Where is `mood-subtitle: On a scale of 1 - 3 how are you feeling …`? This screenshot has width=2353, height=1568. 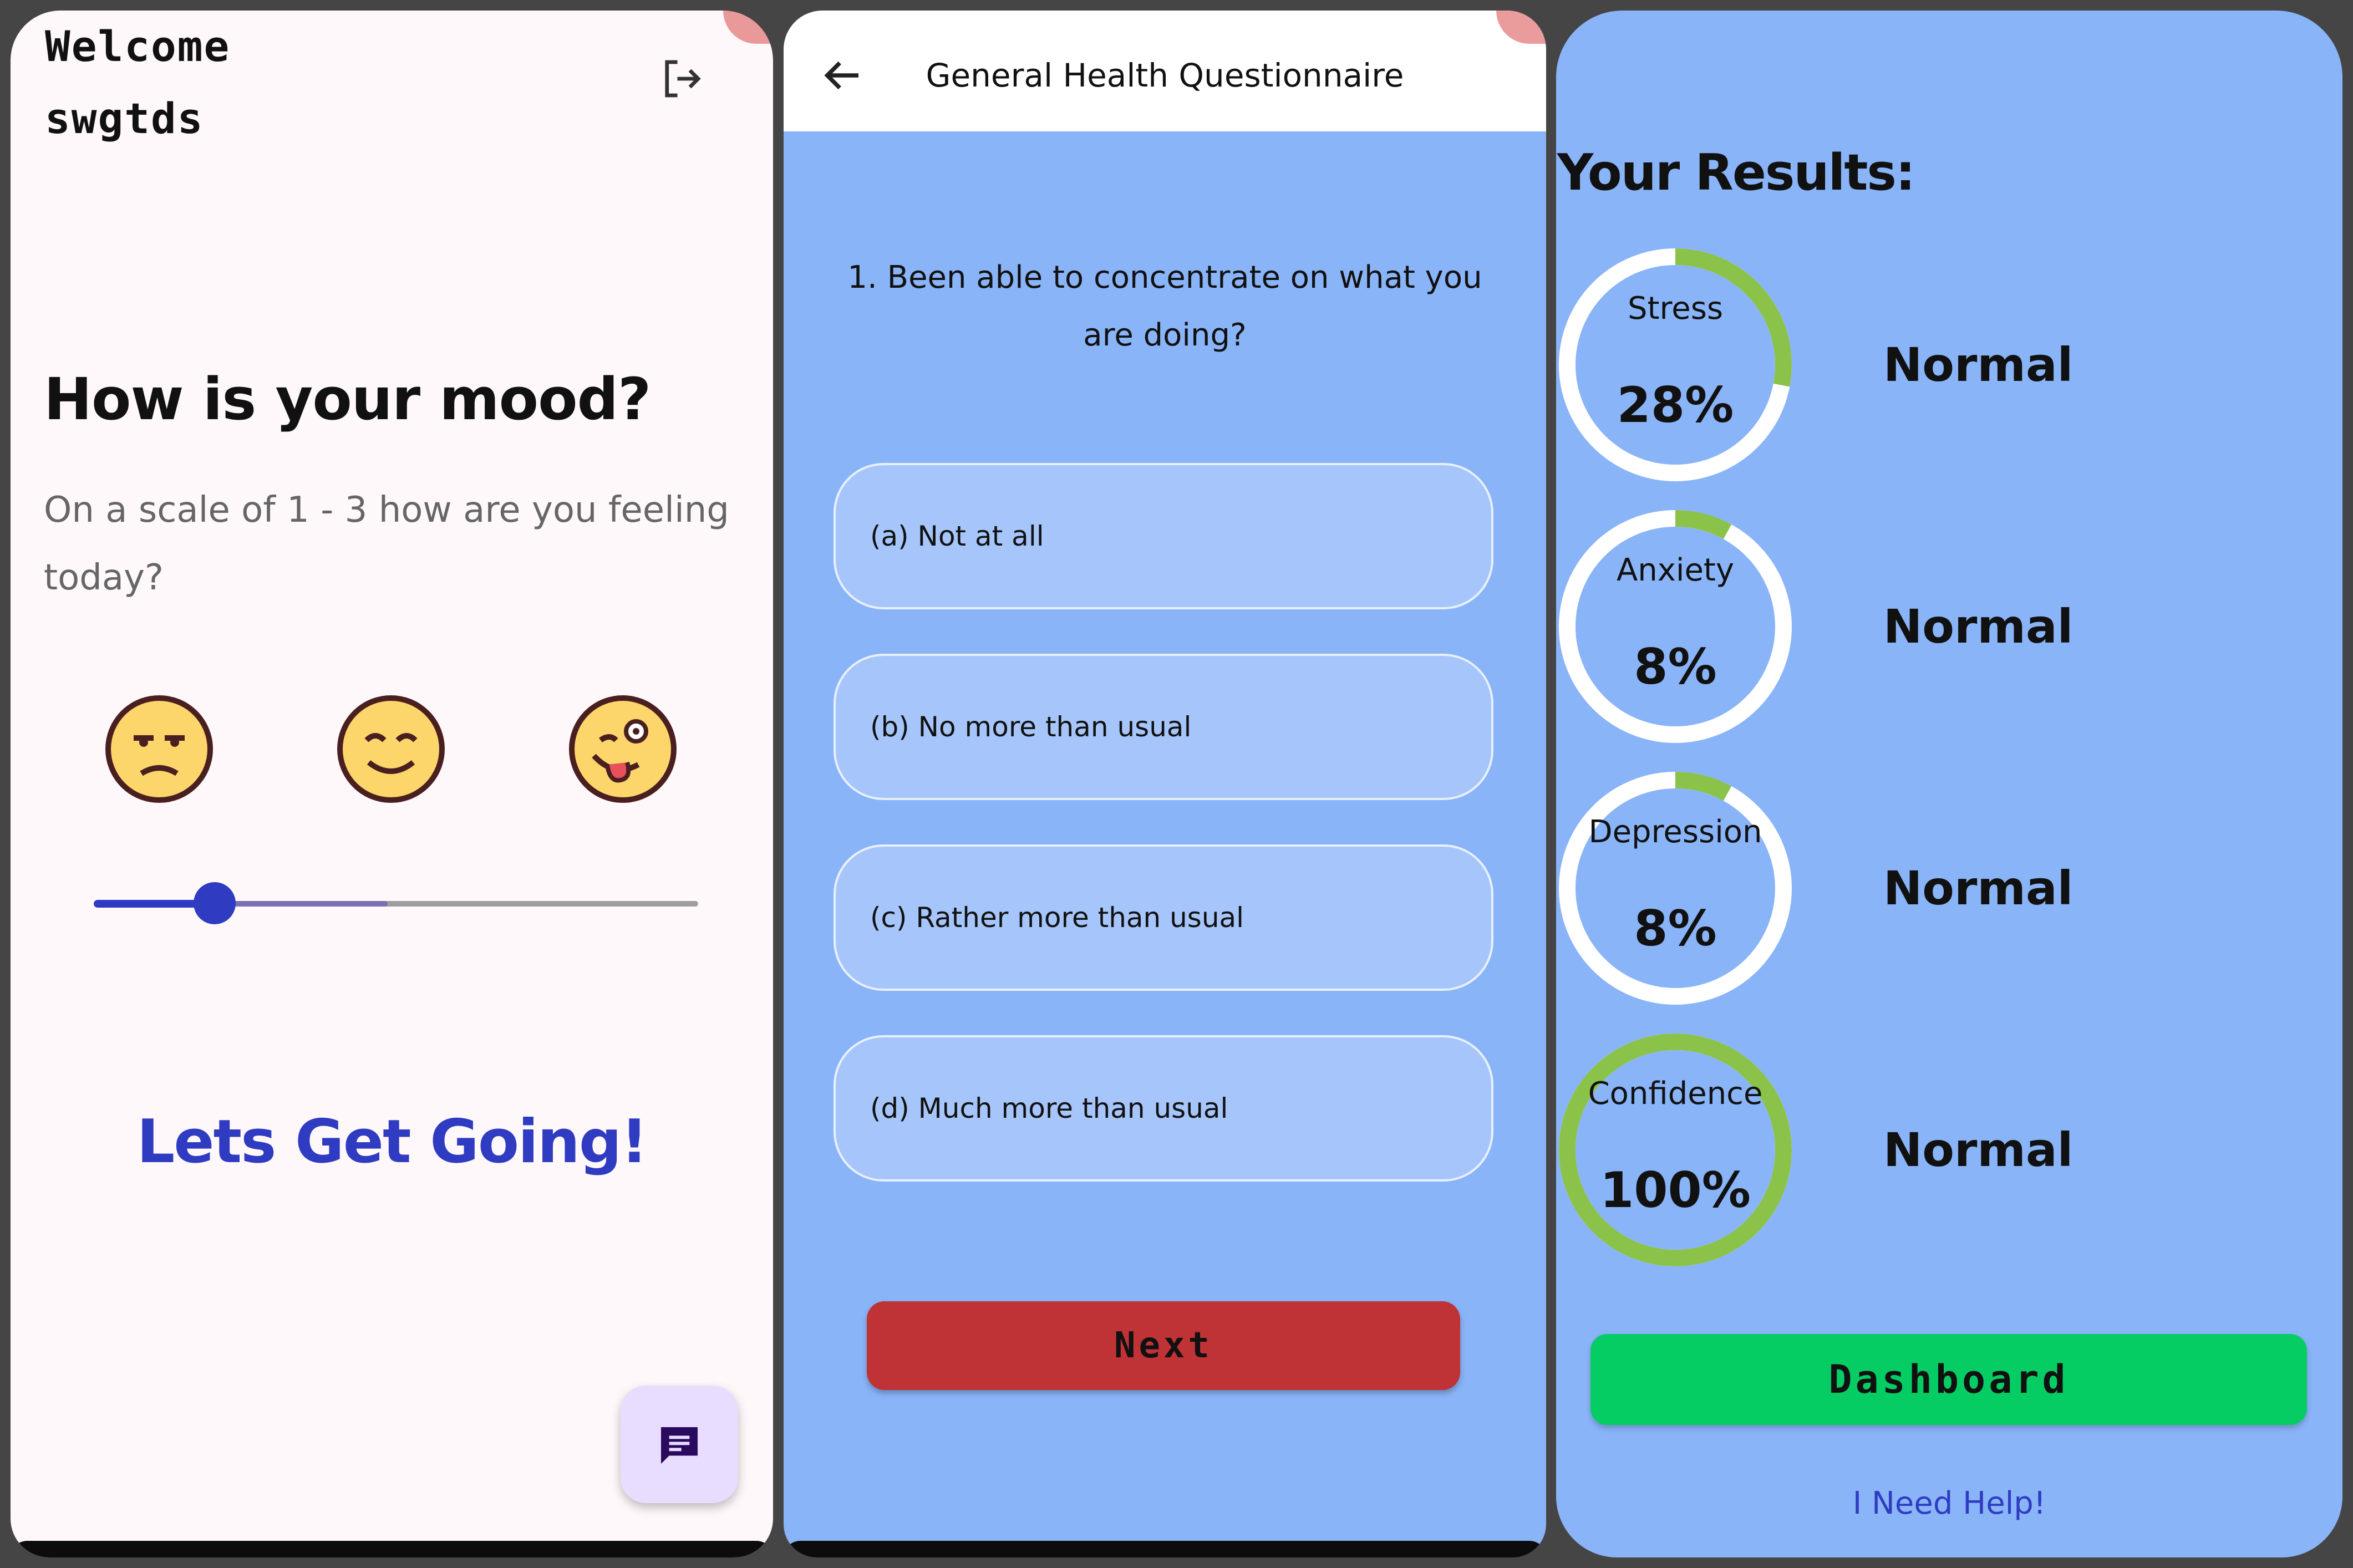
mood-subtitle: On a scale of 1 - 3 how are you feeling … is located at coordinates (386, 544).